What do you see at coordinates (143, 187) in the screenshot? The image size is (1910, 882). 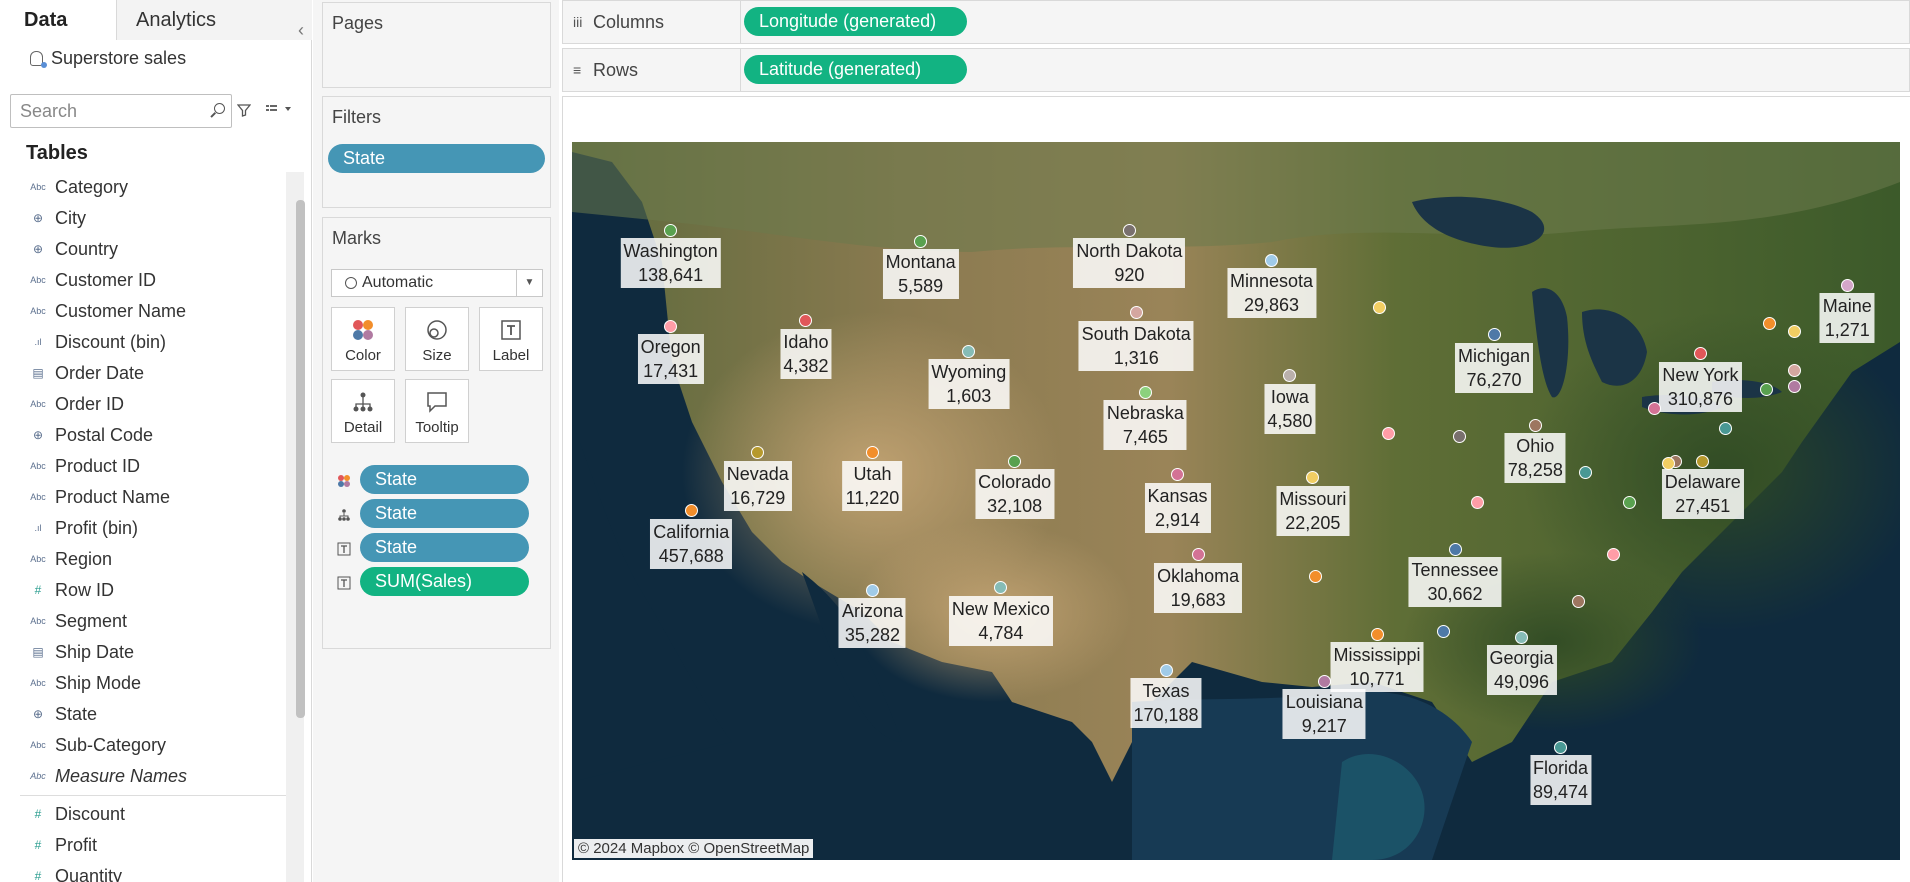 I see `field-item: Abc Category` at bounding box center [143, 187].